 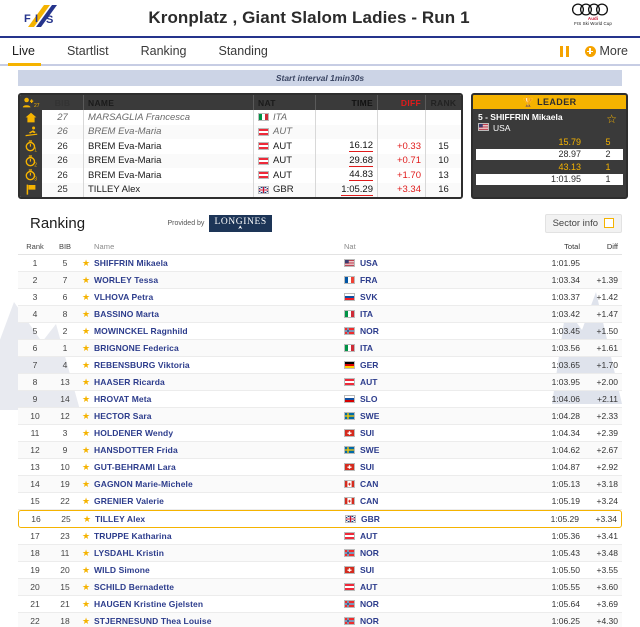 What do you see at coordinates (31, 190) in the screenshot?
I see `finish-flag-icon` at bounding box center [31, 190].